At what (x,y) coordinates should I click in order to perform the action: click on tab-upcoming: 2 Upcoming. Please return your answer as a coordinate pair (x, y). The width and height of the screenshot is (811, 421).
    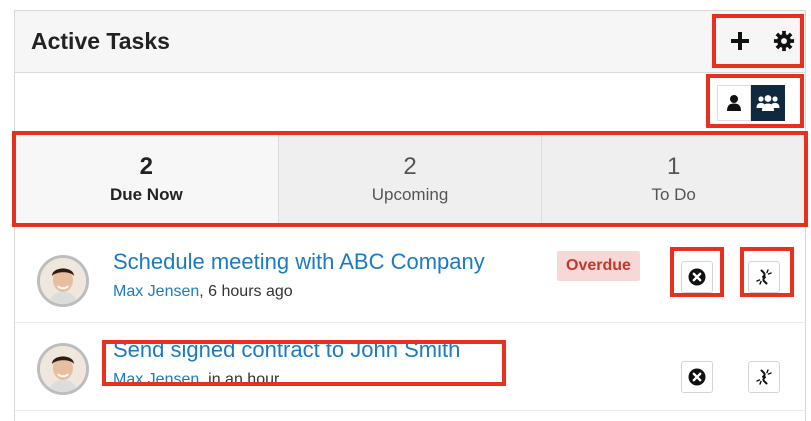
    Looking at the image, I should click on (410, 178).